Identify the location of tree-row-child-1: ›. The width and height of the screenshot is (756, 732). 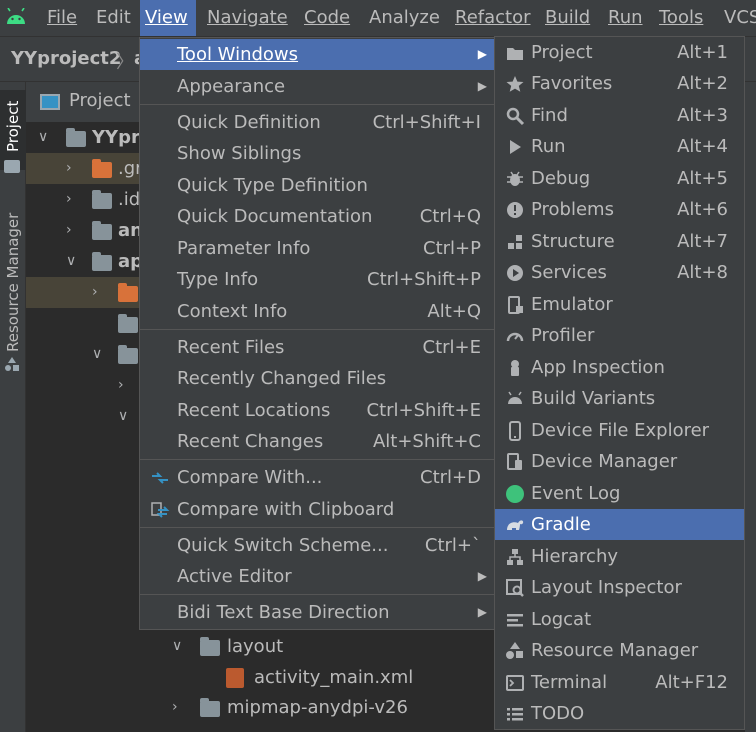
(83, 292).